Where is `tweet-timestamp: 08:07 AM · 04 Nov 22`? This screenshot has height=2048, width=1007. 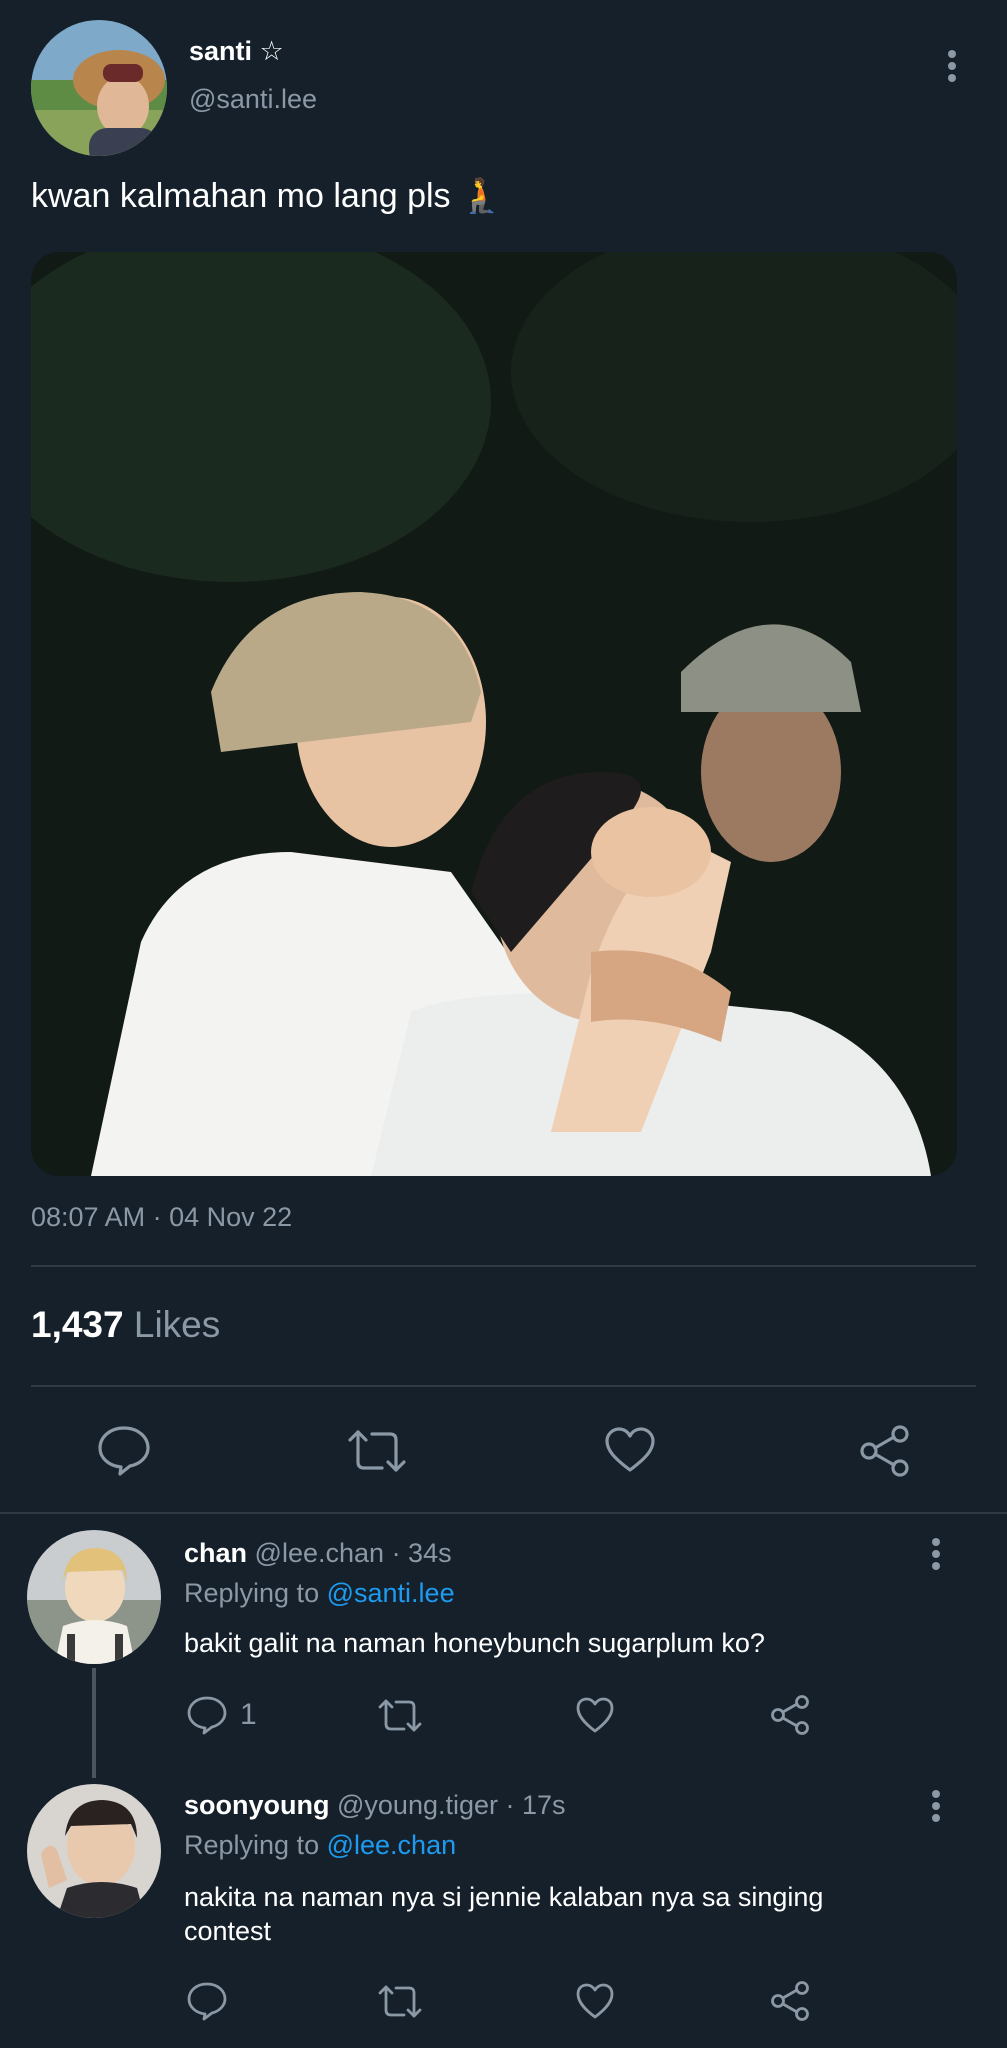 tweet-timestamp: 08:07 AM · 04 Nov 22 is located at coordinates (162, 1217).